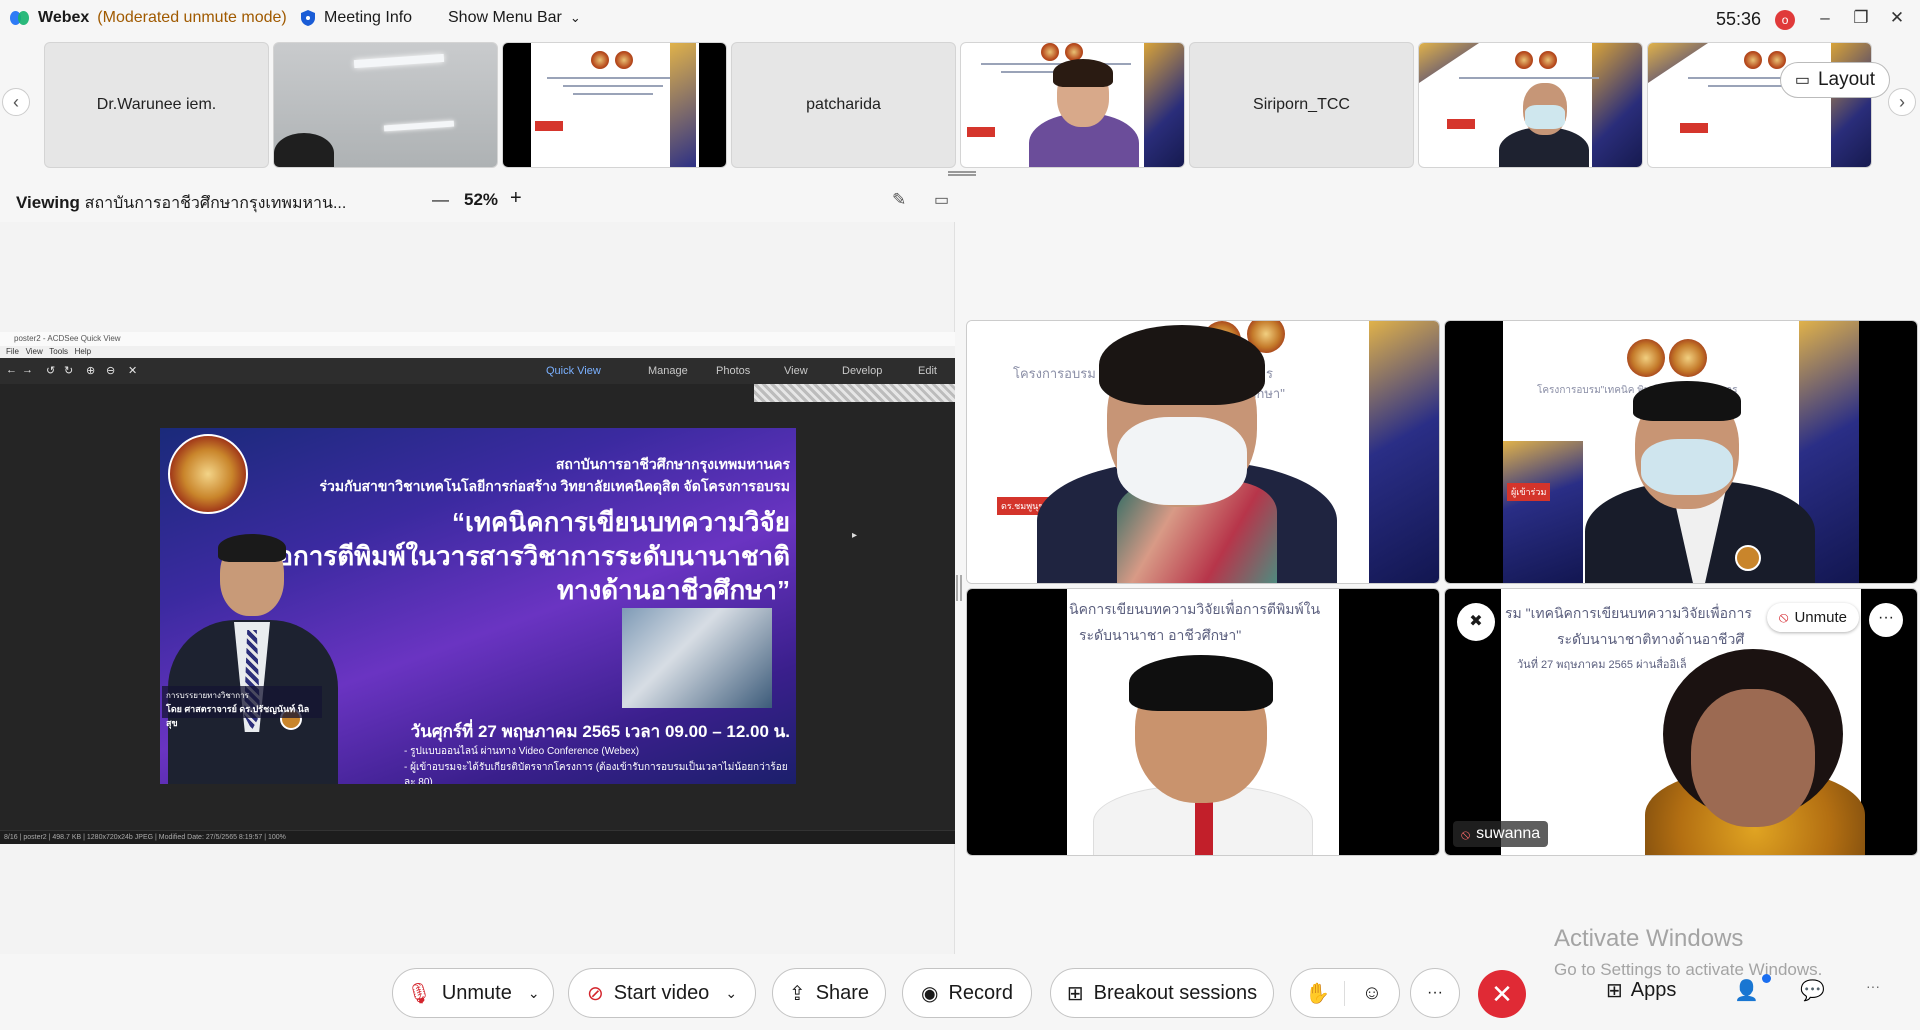 Image resolution: width=1920 pixels, height=1030 pixels. Describe the element at coordinates (1746, 990) in the screenshot. I see `participants-icon: 👤` at that location.